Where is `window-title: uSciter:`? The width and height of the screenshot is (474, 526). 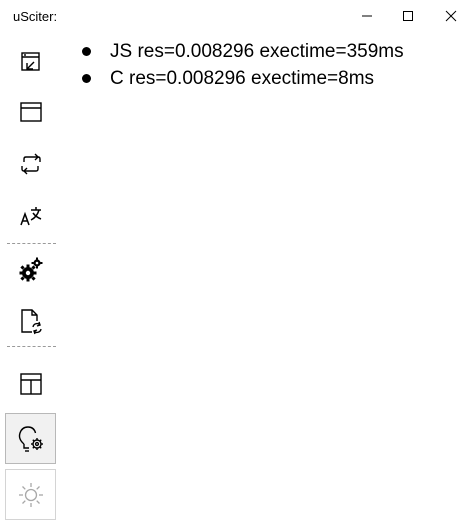 window-title: uSciter: is located at coordinates (35, 16).